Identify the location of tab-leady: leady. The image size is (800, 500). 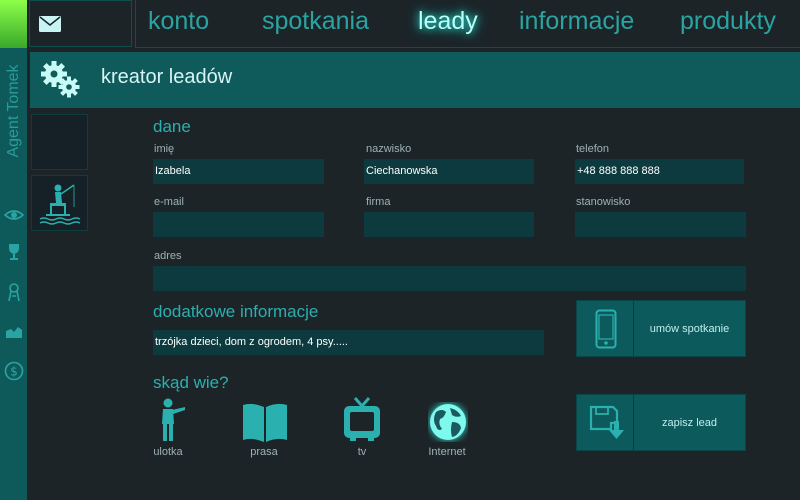
(448, 21).